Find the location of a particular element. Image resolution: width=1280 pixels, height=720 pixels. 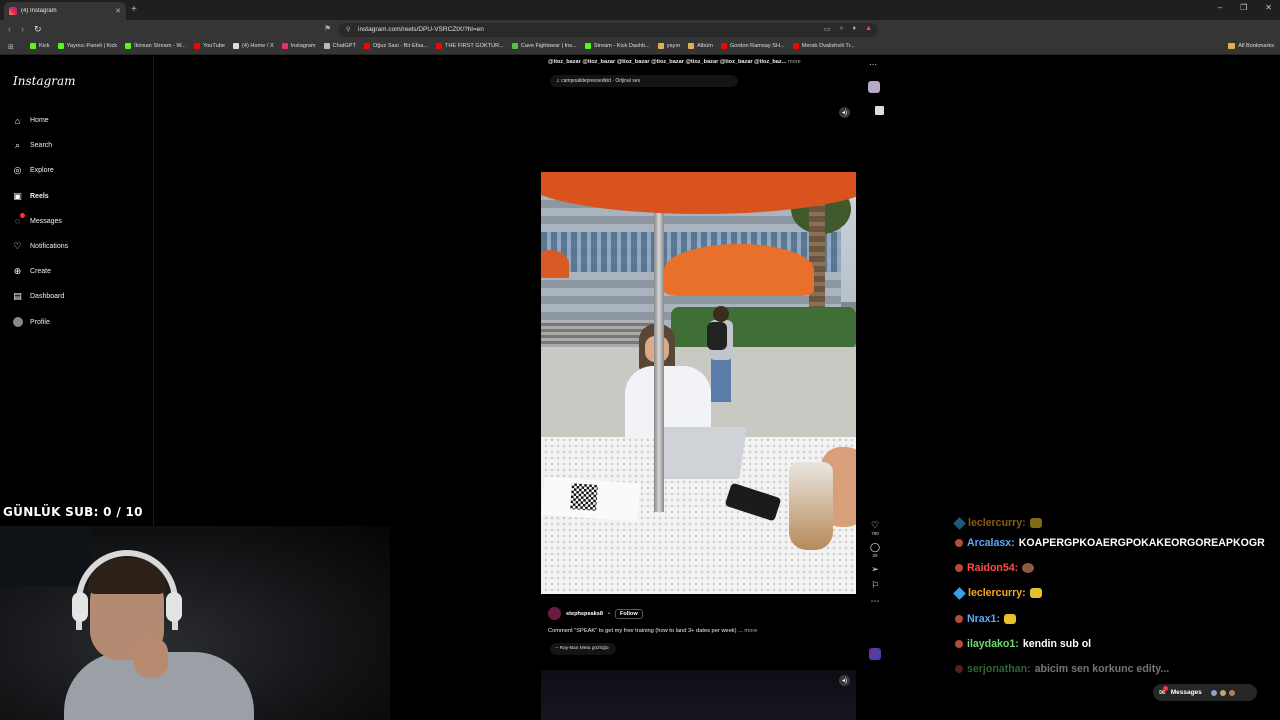

apps-grid-icon: ⊞ is located at coordinates (11, 47).